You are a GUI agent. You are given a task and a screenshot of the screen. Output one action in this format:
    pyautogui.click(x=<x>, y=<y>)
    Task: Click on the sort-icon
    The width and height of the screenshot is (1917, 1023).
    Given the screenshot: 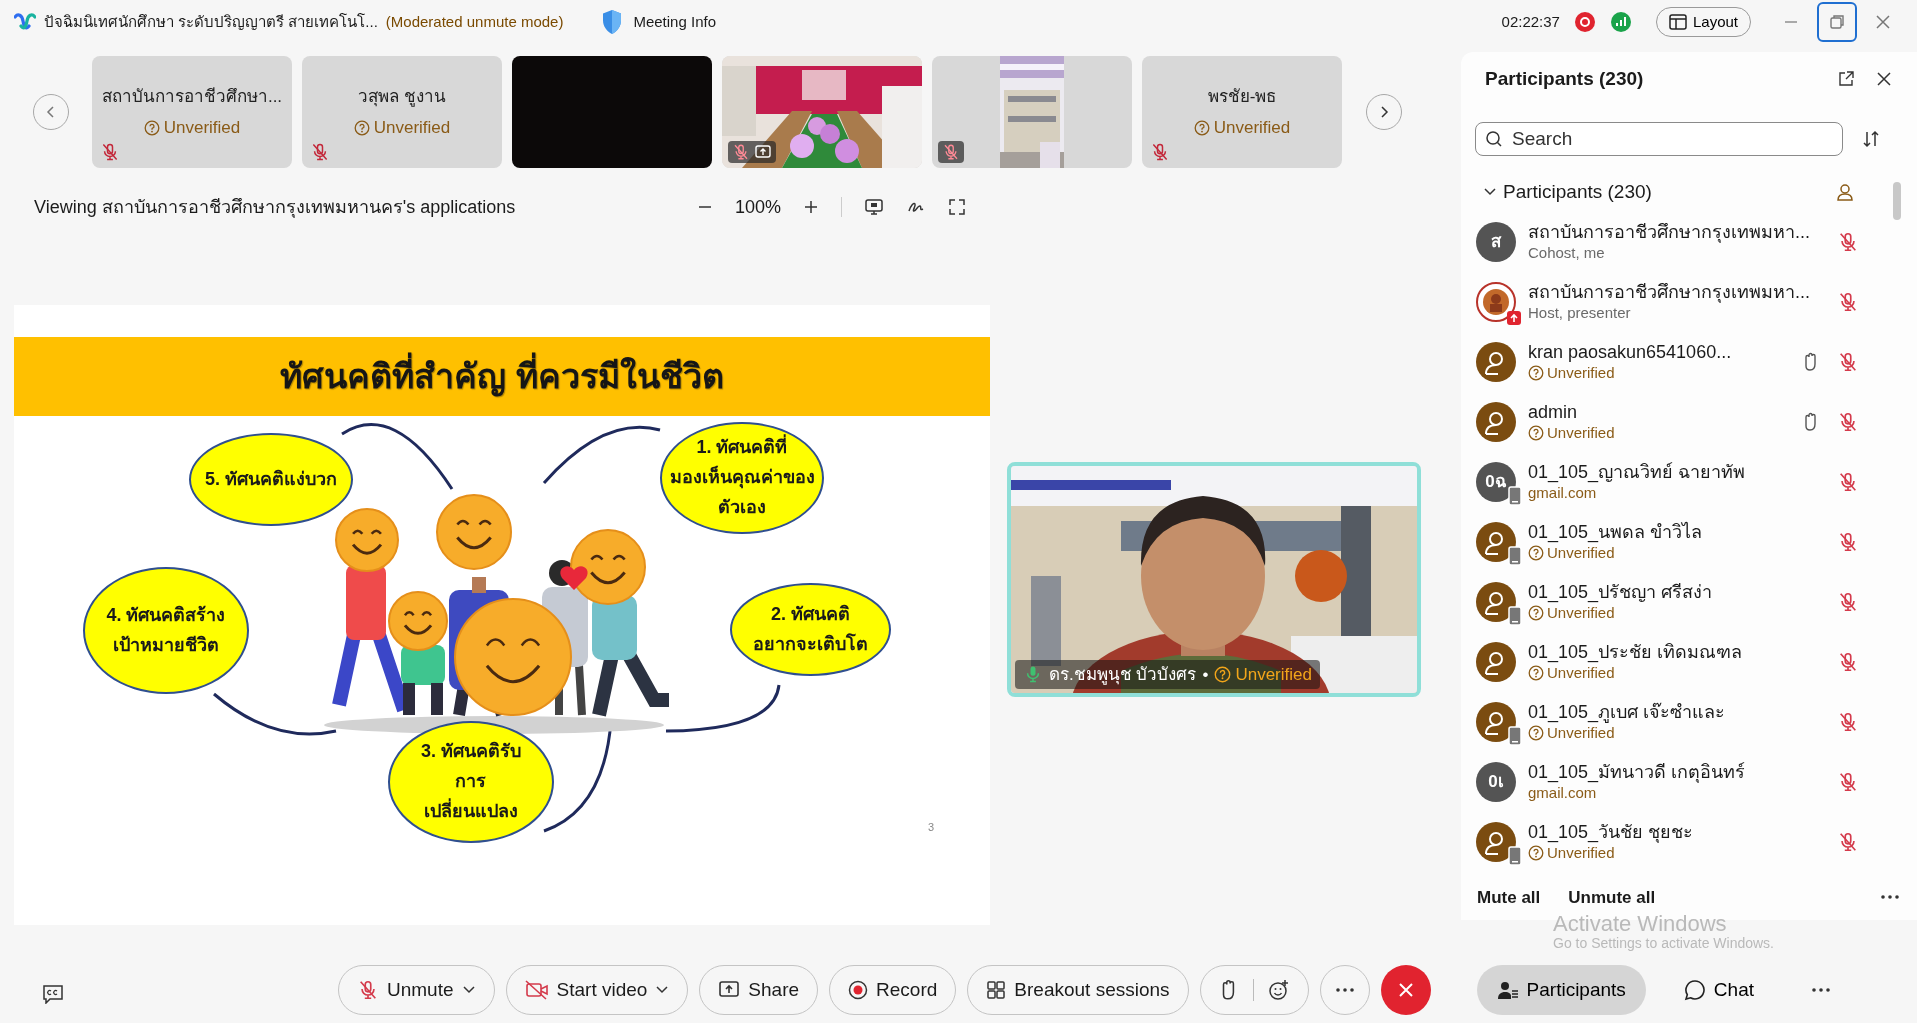 What is the action you would take?
    pyautogui.click(x=1871, y=139)
    